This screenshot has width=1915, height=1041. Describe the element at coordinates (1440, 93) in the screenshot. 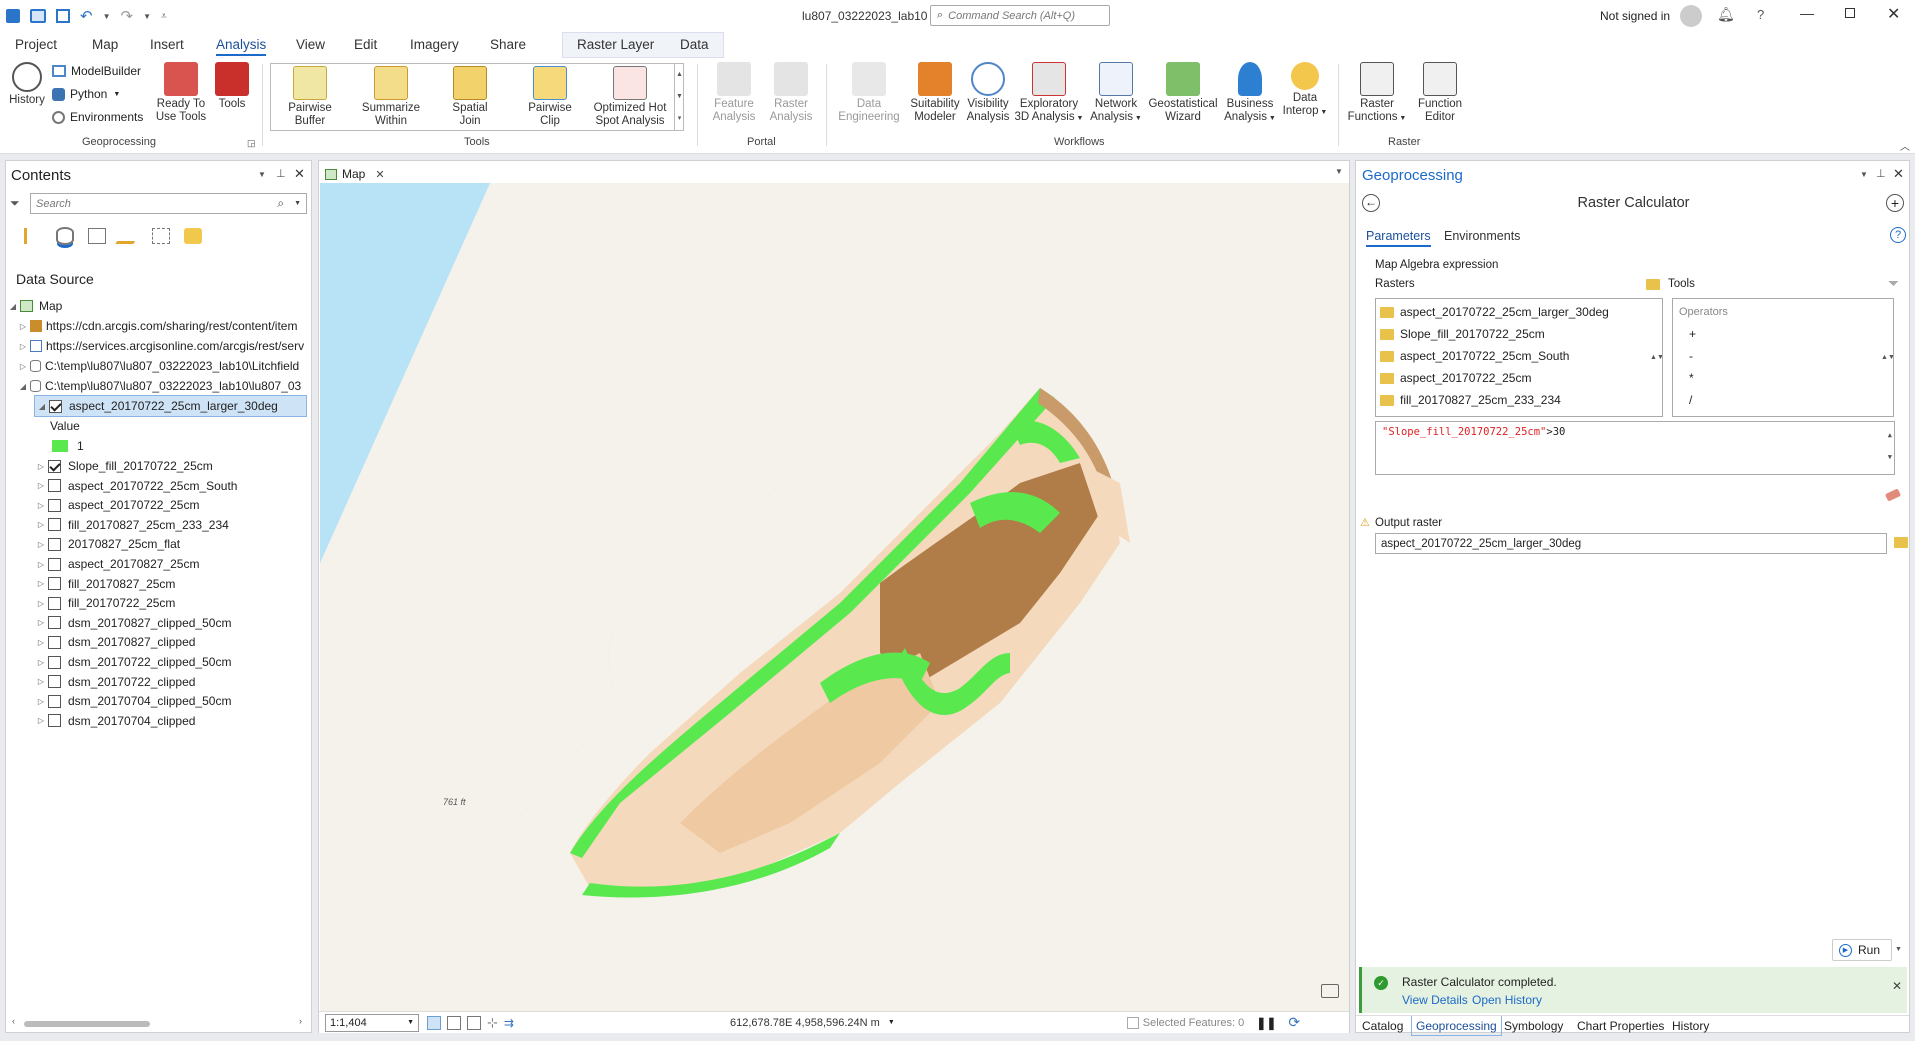

I see `function-editor-button: Function Editor` at that location.